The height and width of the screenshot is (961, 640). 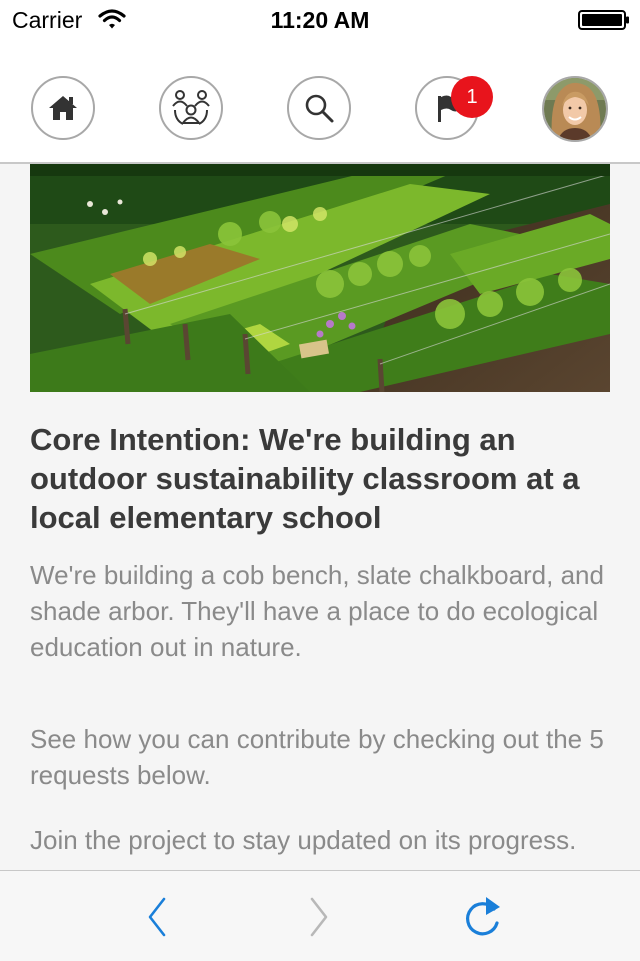 I want to click on forward-icon, so click(x=319, y=917).